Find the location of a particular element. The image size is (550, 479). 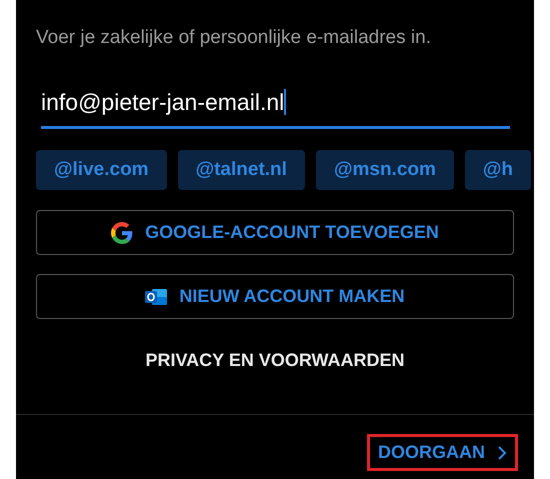

continue-button: DOORGAAN is located at coordinates (442, 452).